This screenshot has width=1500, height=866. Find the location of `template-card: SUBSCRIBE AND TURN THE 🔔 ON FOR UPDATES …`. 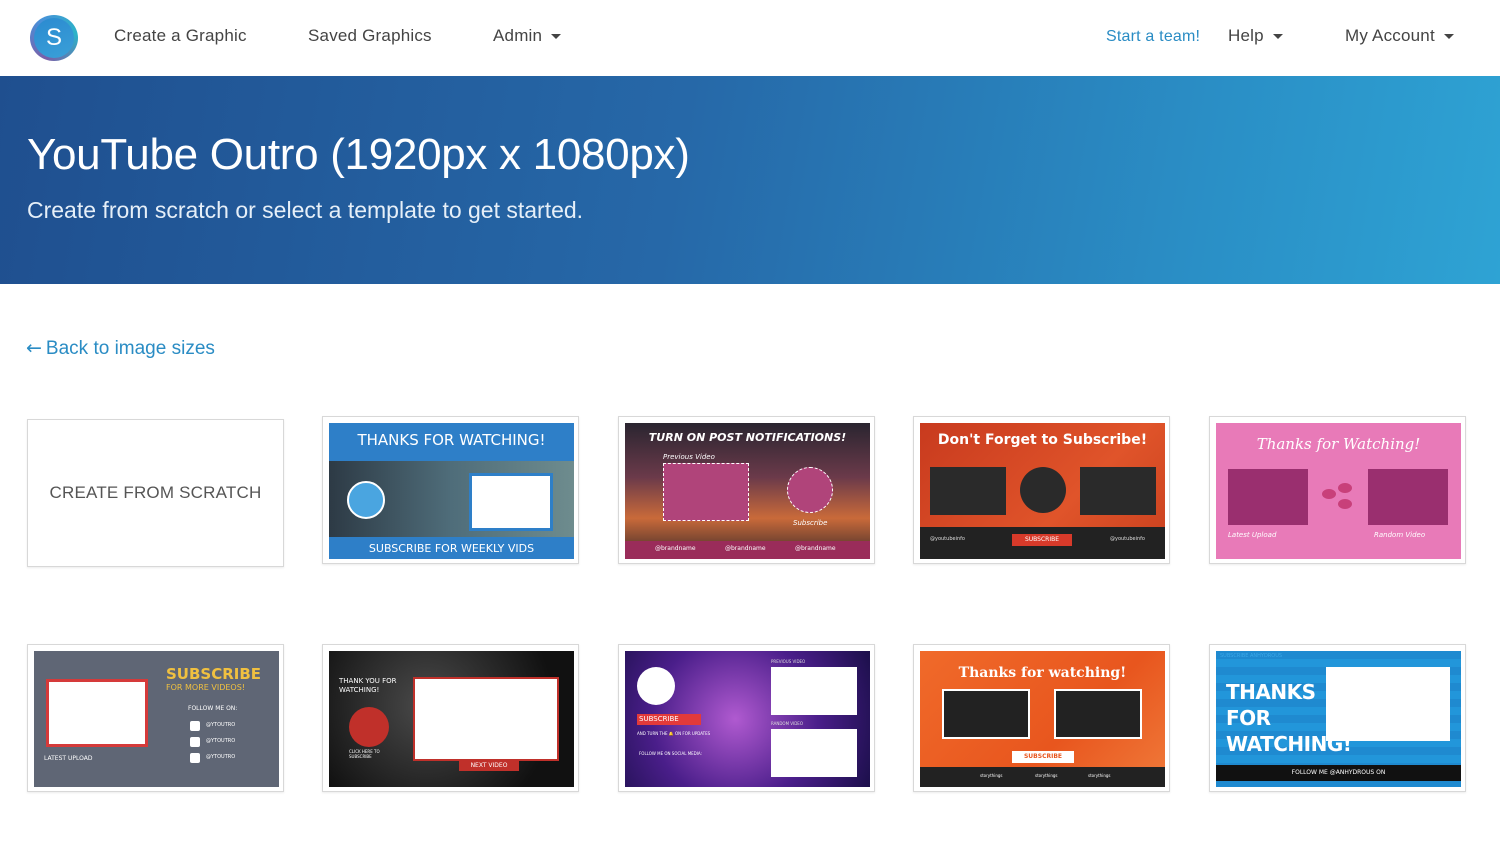

template-card: SUBSCRIBE AND TURN THE 🔔 ON FOR UPDATES … is located at coordinates (746, 718).